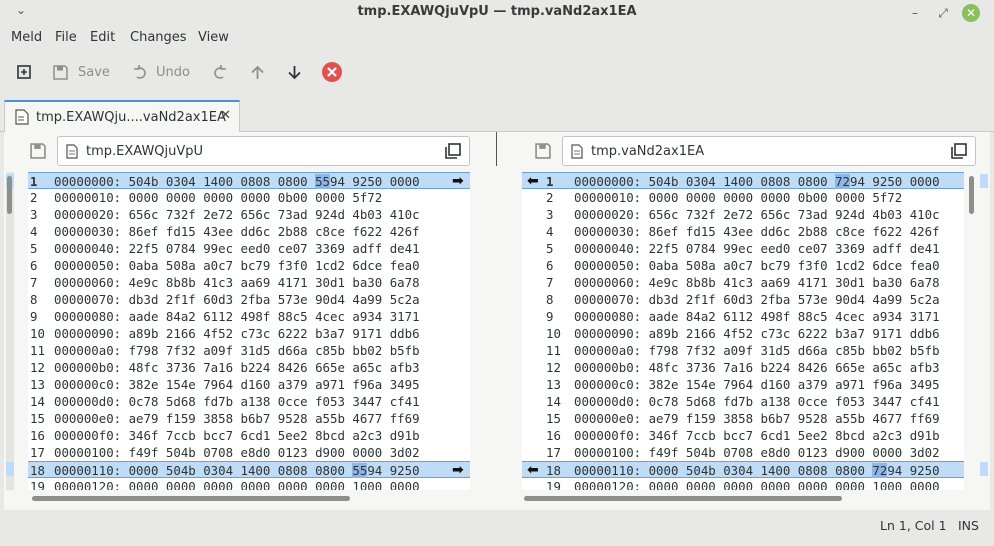 The width and height of the screenshot is (994, 546). I want to click on new-tab-icon, so click(24, 72).